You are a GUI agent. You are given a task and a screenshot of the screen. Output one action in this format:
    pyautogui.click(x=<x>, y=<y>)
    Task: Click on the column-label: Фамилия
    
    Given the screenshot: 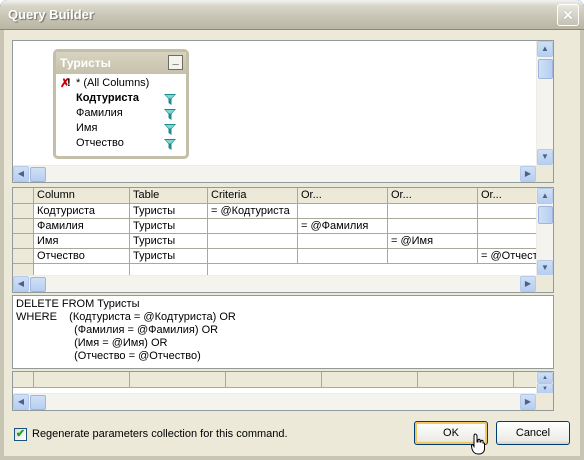 What is the action you would take?
    pyautogui.click(x=99, y=113)
    